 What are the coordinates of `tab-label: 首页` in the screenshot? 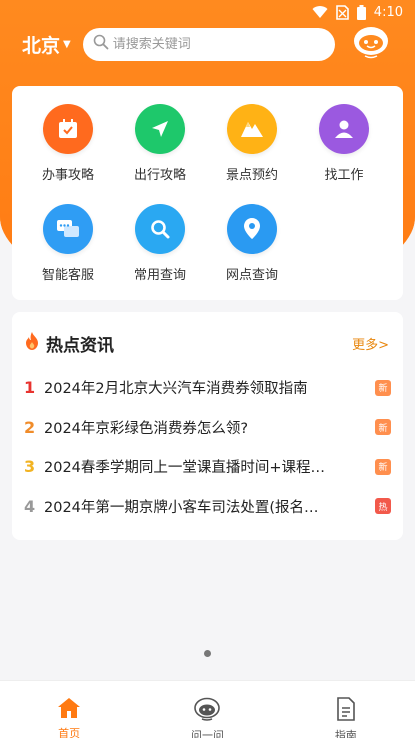 It's located at (69, 732).